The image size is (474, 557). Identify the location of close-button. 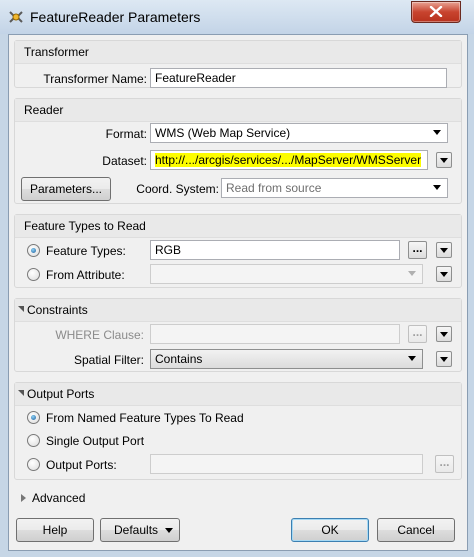
(436, 12).